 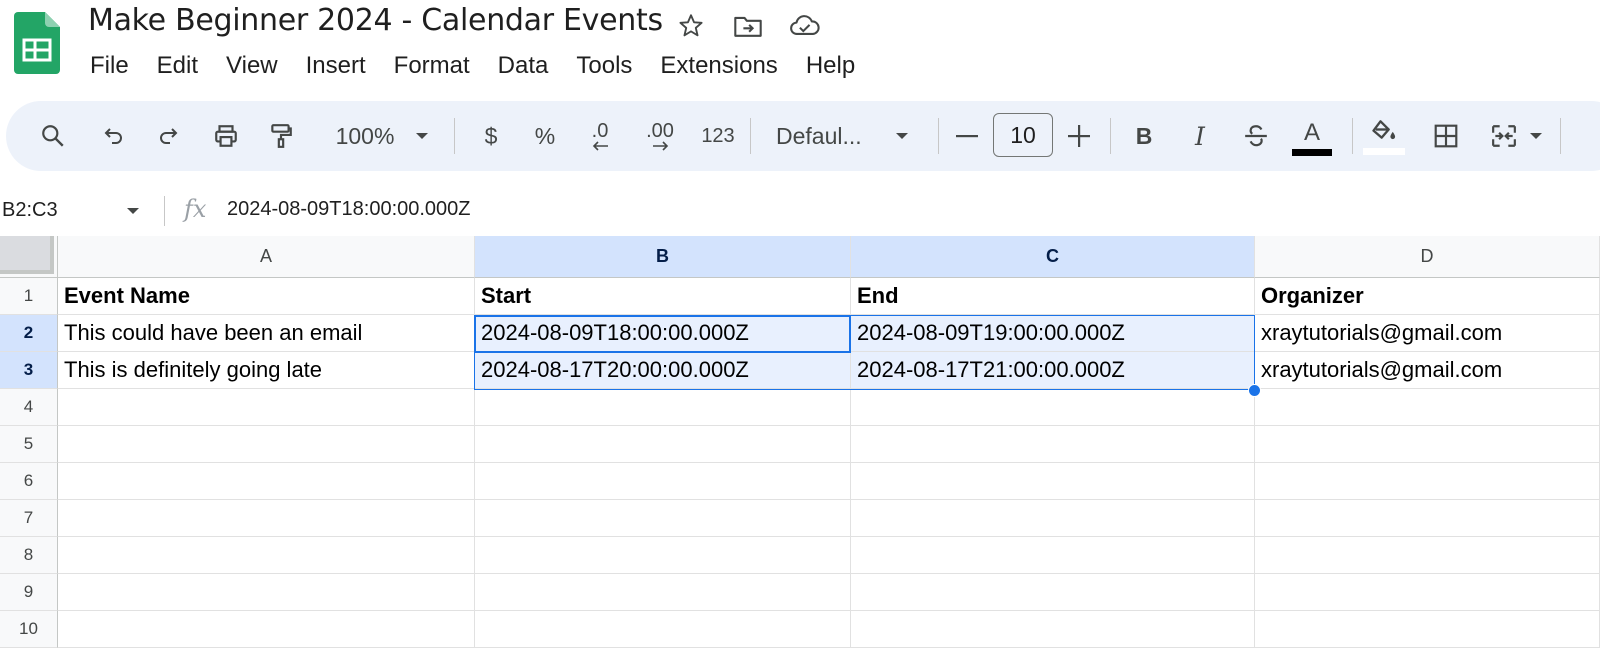 What do you see at coordinates (266, 592) in the screenshot?
I see `cell-a9` at bounding box center [266, 592].